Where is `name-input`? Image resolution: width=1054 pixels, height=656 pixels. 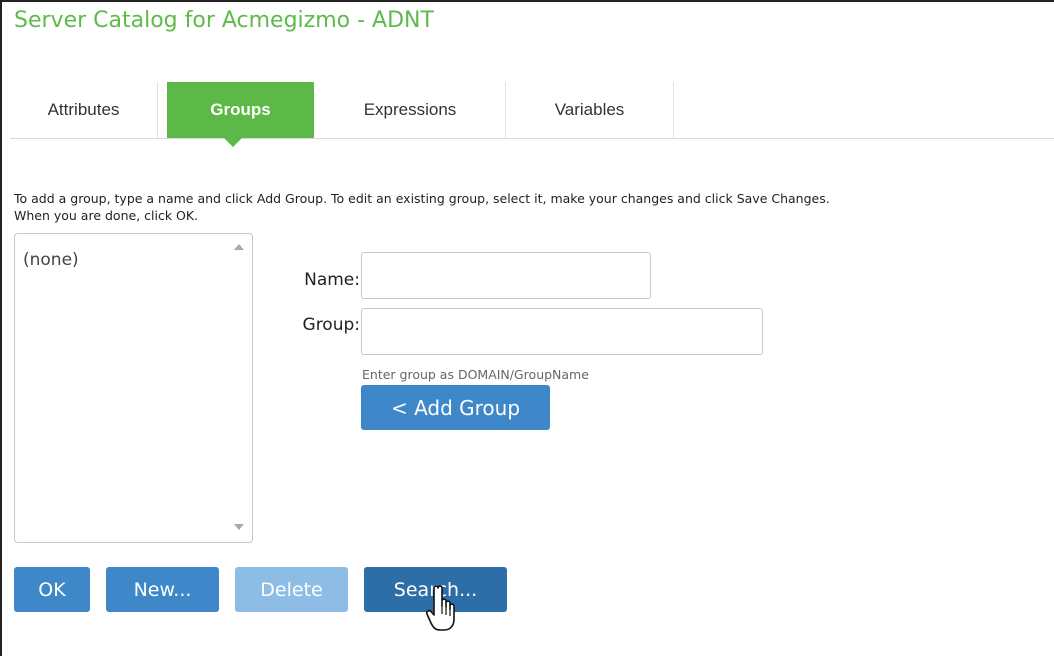
name-input is located at coordinates (506, 275).